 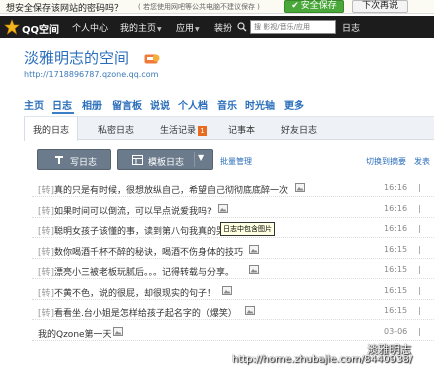 What do you see at coordinates (380, 6) in the screenshot?
I see `later-button: 下次再说` at bounding box center [380, 6].